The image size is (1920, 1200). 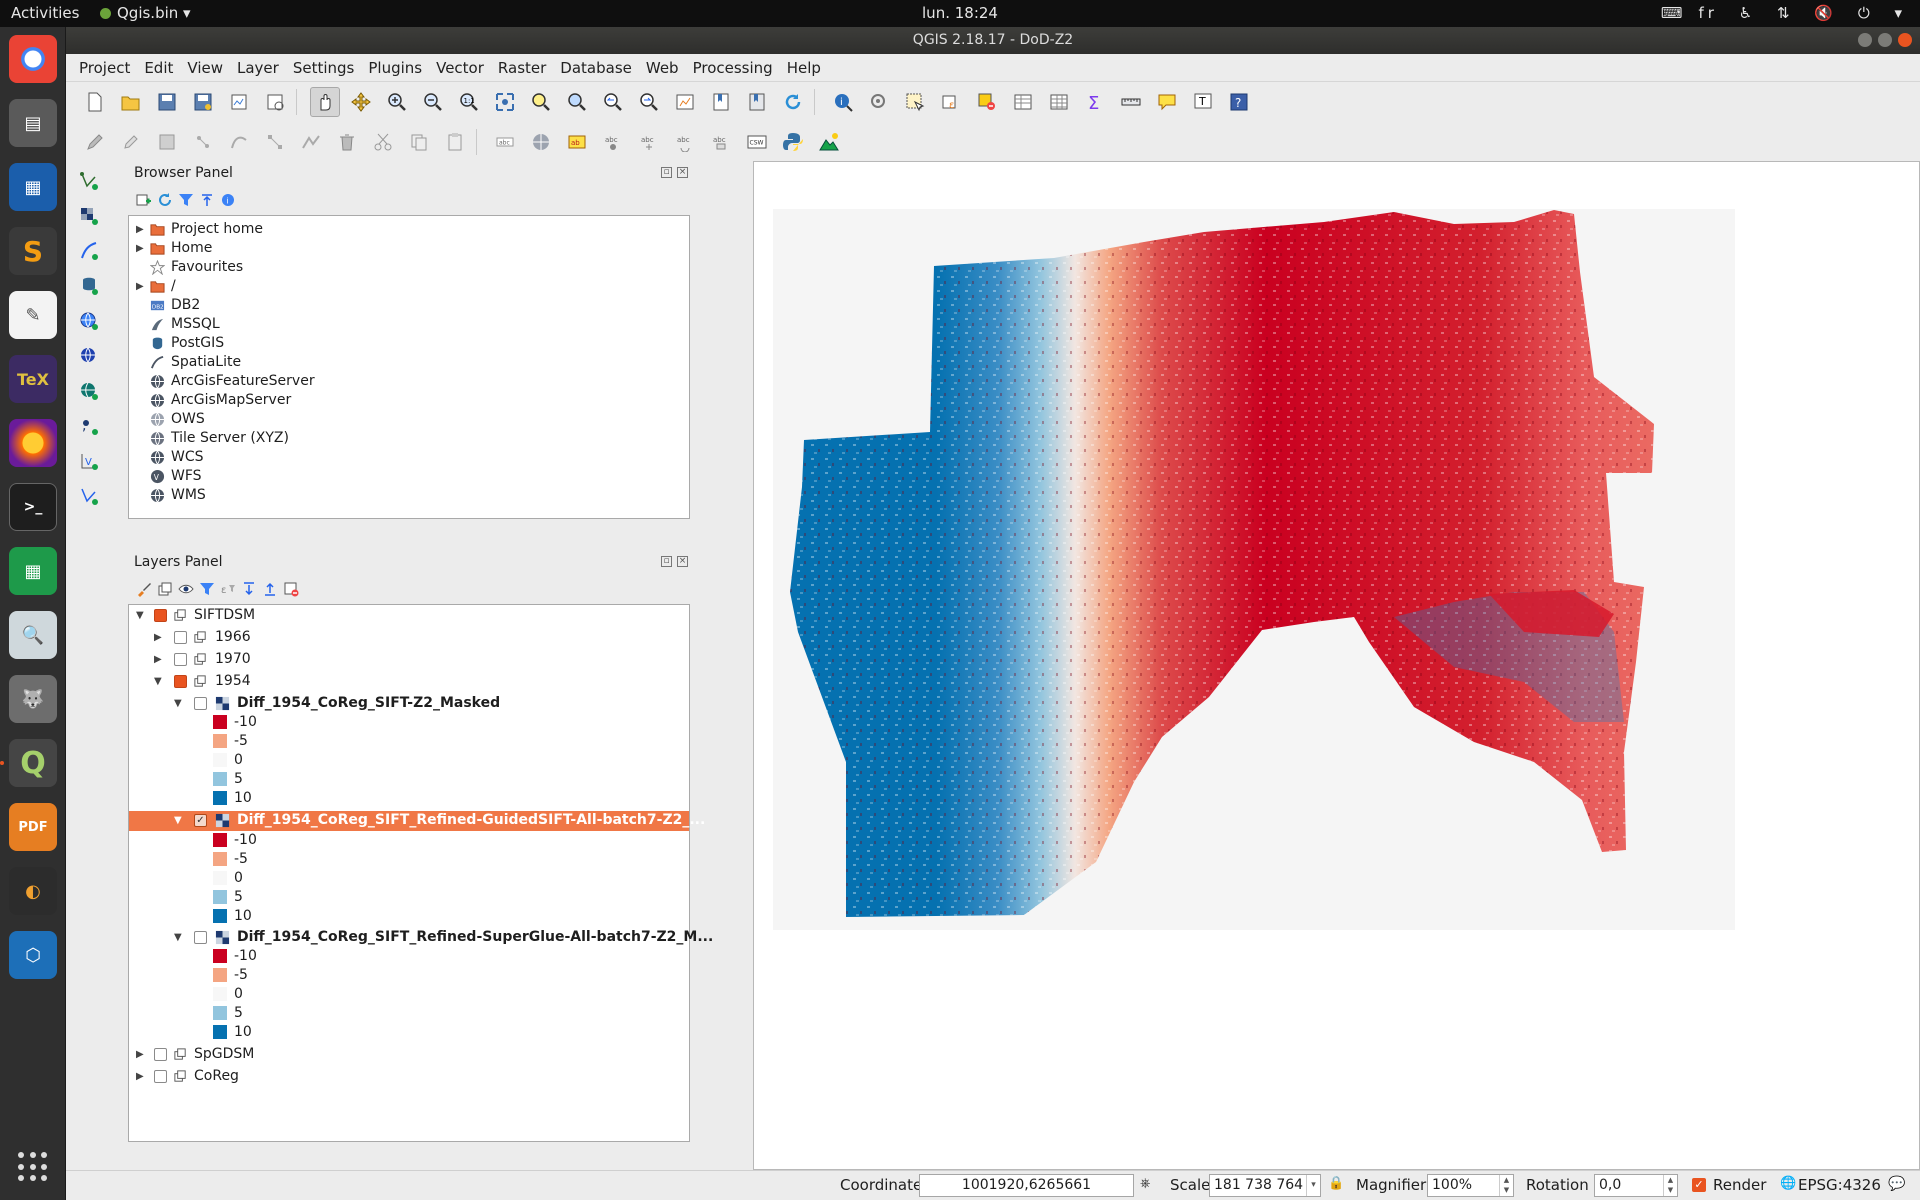 I want to click on show-hide-labels-icon: abc, so click(x=613, y=142).